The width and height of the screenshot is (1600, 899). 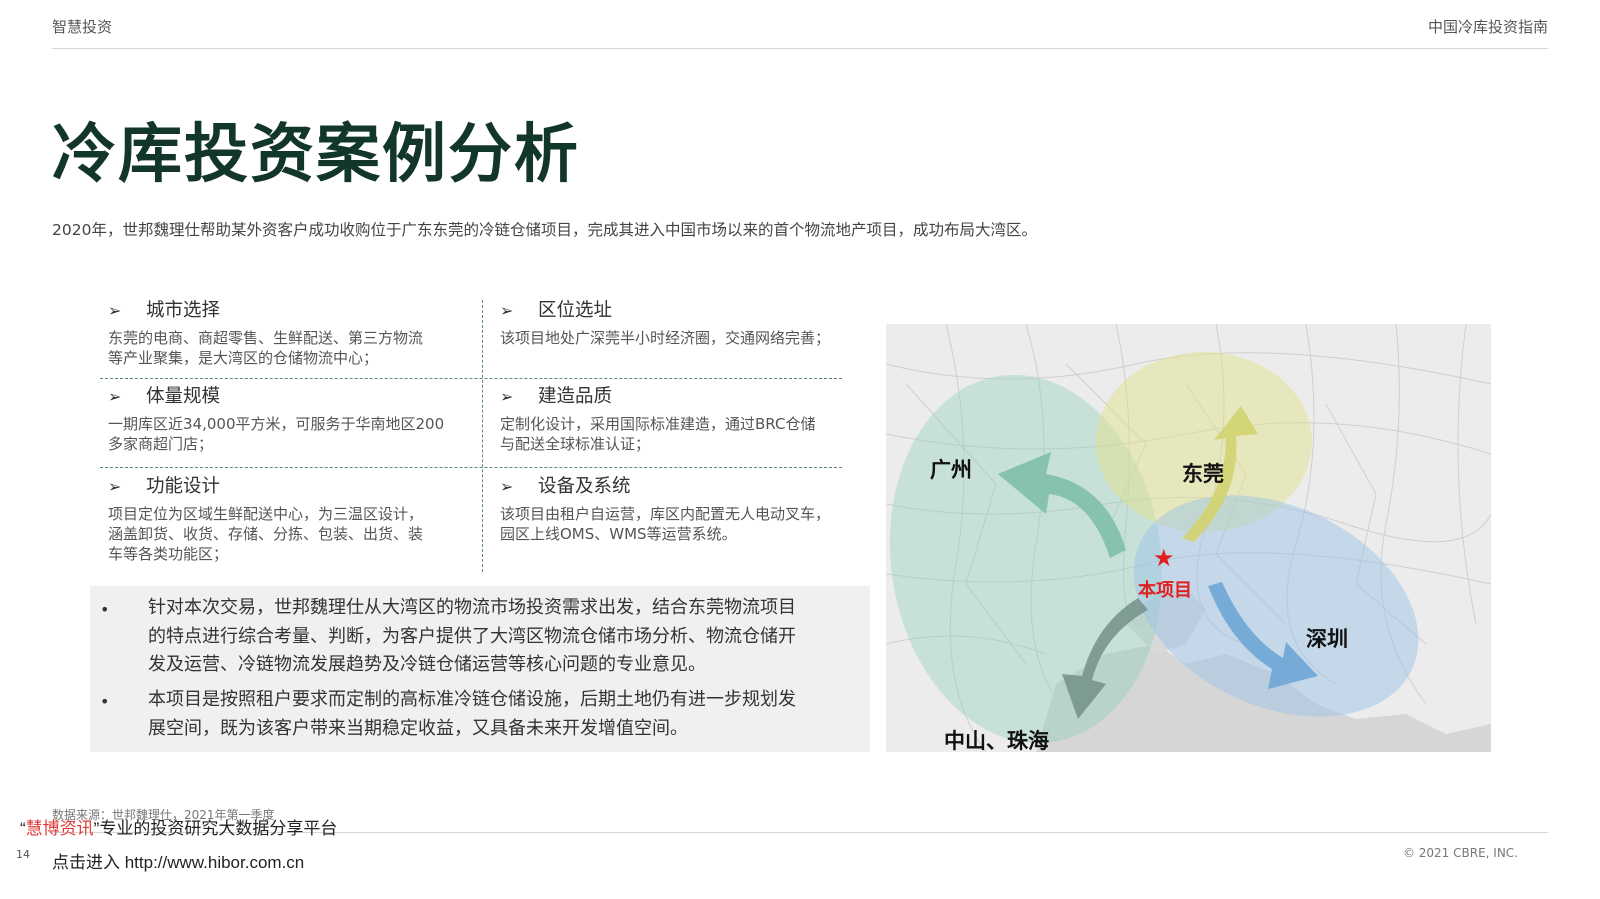 I want to click on page-title: 冷库投资案例分析, so click(x=316, y=154).